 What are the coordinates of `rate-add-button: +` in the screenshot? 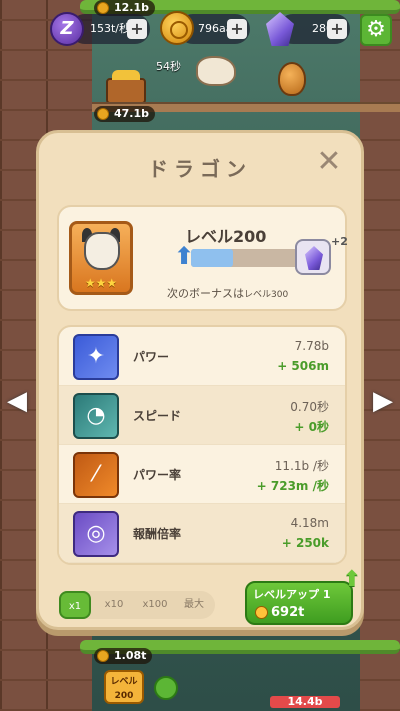 It's located at (137, 29).